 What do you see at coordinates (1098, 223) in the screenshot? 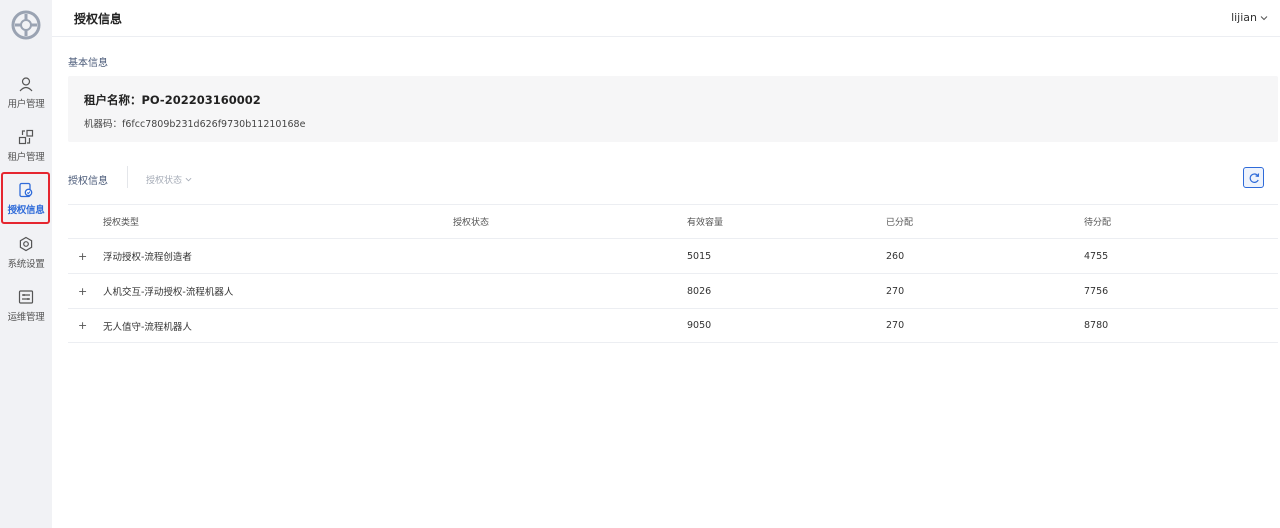
I see `column-header-pending: 待分配` at bounding box center [1098, 223].